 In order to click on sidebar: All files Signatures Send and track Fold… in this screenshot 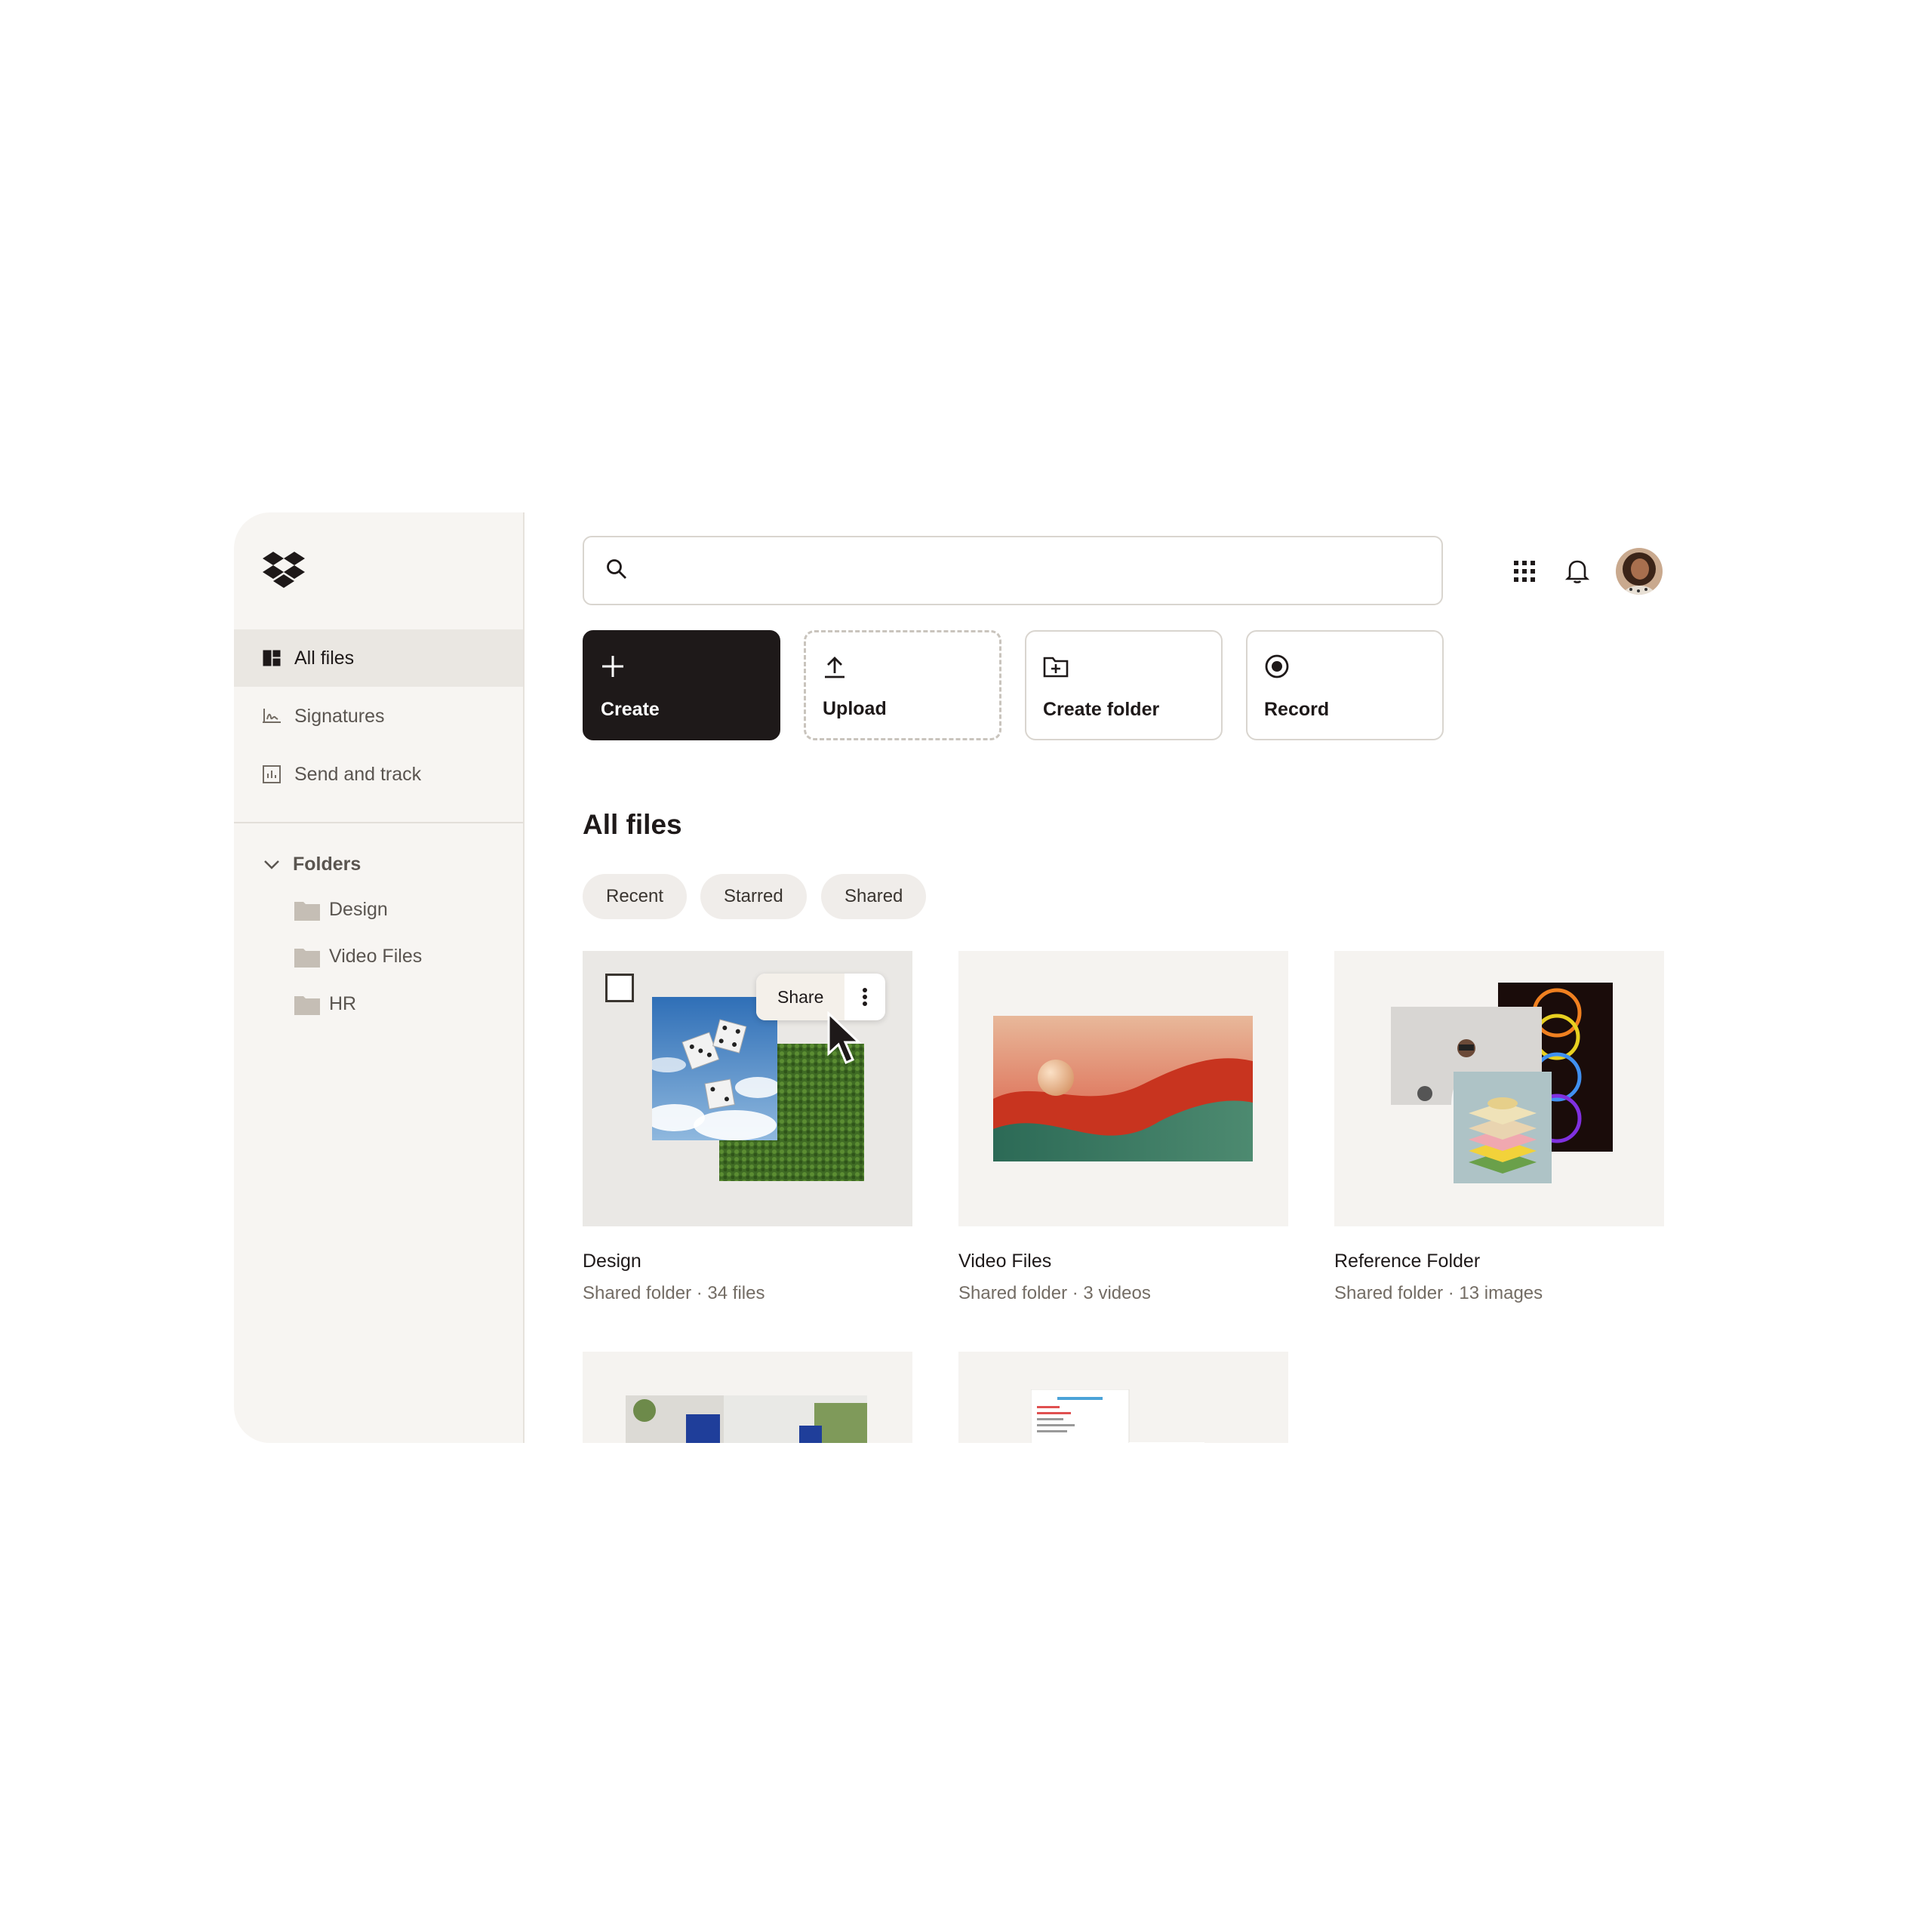, I will do `click(379, 977)`.